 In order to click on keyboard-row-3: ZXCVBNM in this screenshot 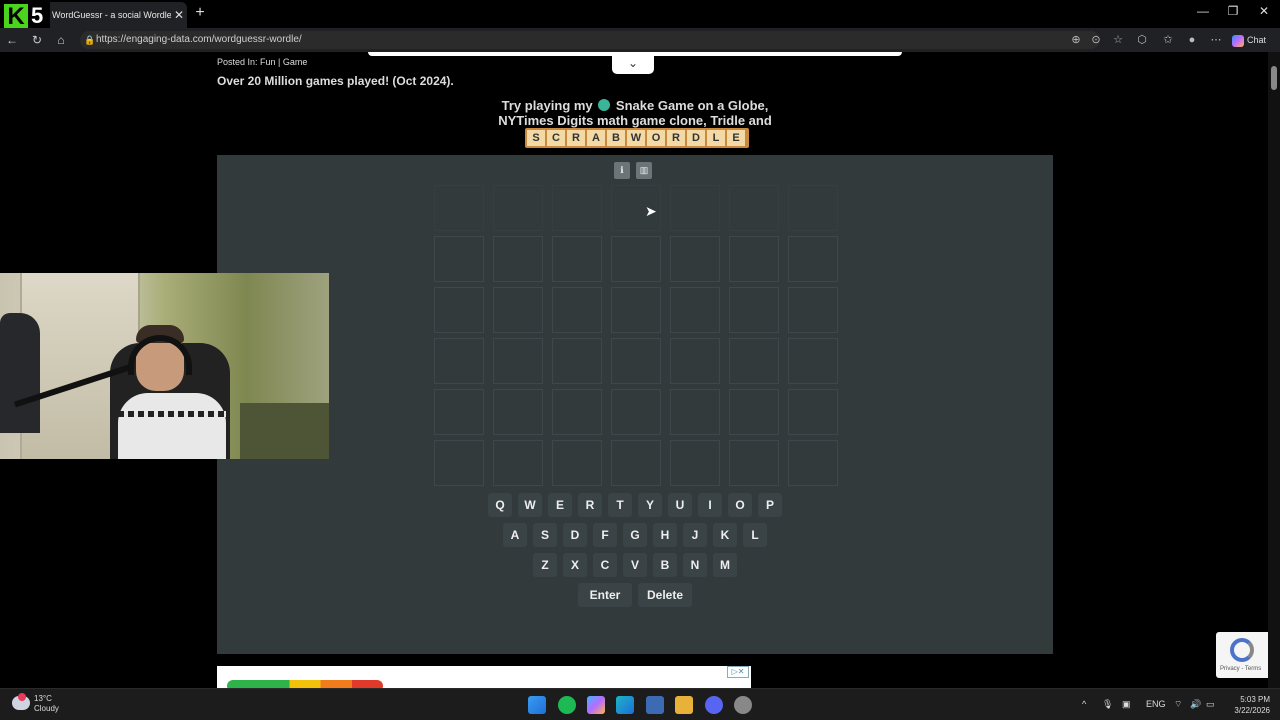, I will do `click(635, 565)`.